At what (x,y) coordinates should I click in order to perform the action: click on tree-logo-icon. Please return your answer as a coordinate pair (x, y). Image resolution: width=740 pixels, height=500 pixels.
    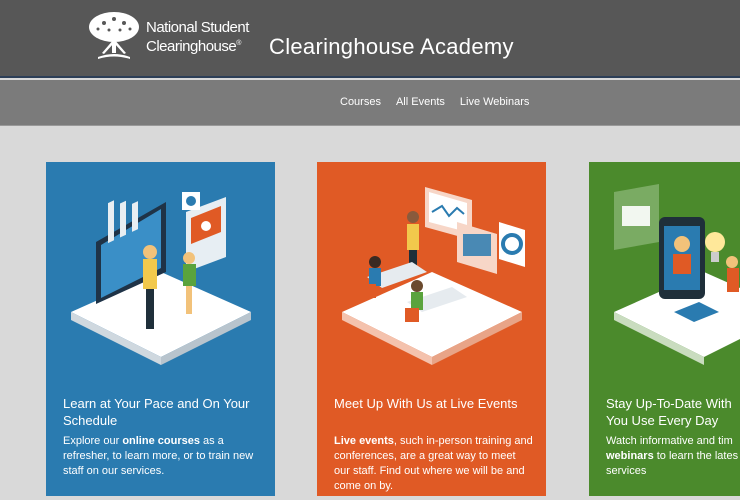
    Looking at the image, I should click on (114, 35).